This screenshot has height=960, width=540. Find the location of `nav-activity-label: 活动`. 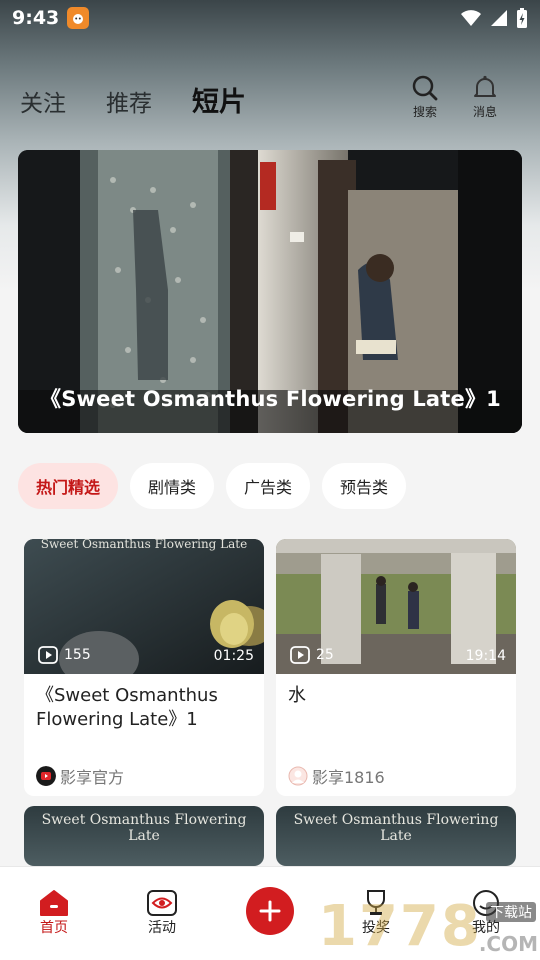

nav-activity-label: 活动 is located at coordinates (162, 928).